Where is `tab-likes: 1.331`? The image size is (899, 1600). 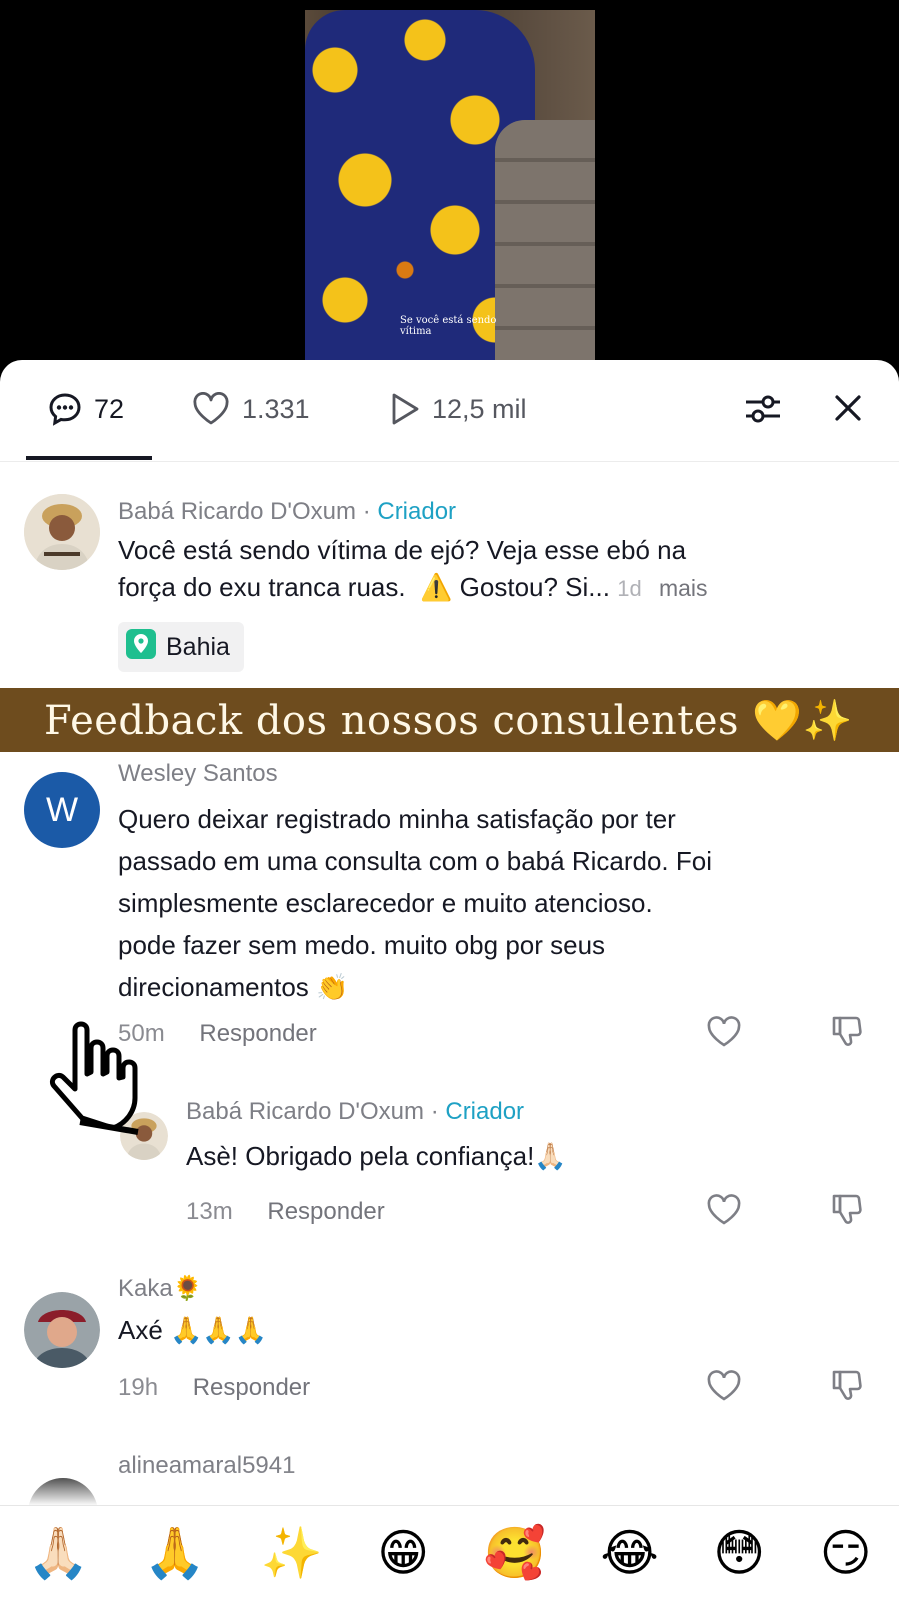
tab-likes: 1.331 is located at coordinates (251, 409).